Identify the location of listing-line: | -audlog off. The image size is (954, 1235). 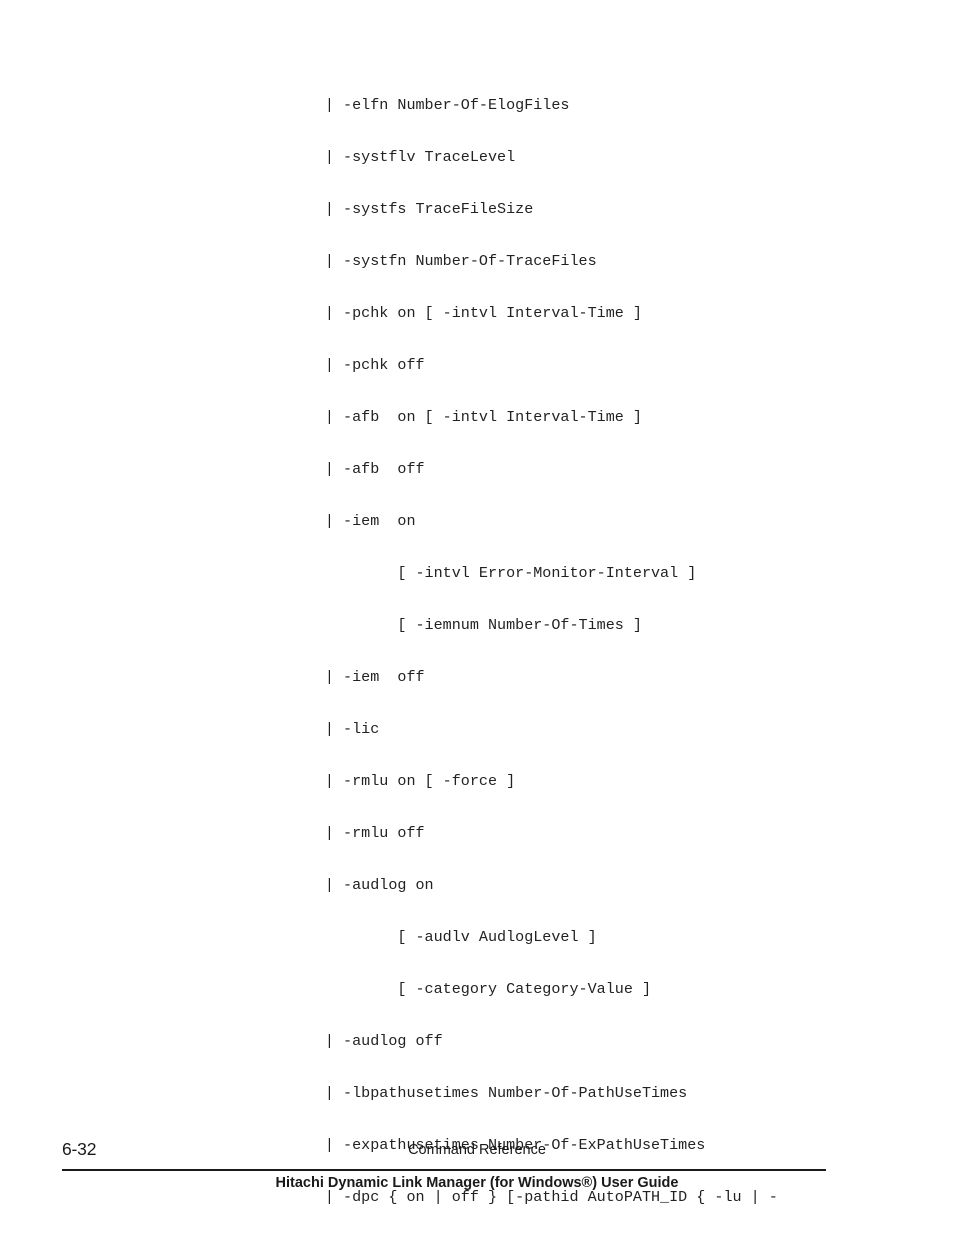
(311, 1041).